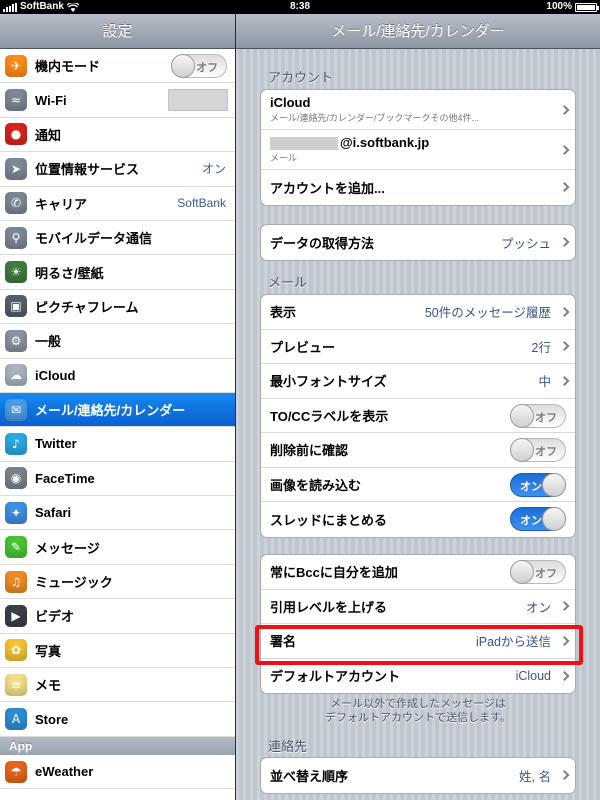 This screenshot has width=600, height=800. I want to click on row-label: 引用レベルを上げる, so click(329, 607).